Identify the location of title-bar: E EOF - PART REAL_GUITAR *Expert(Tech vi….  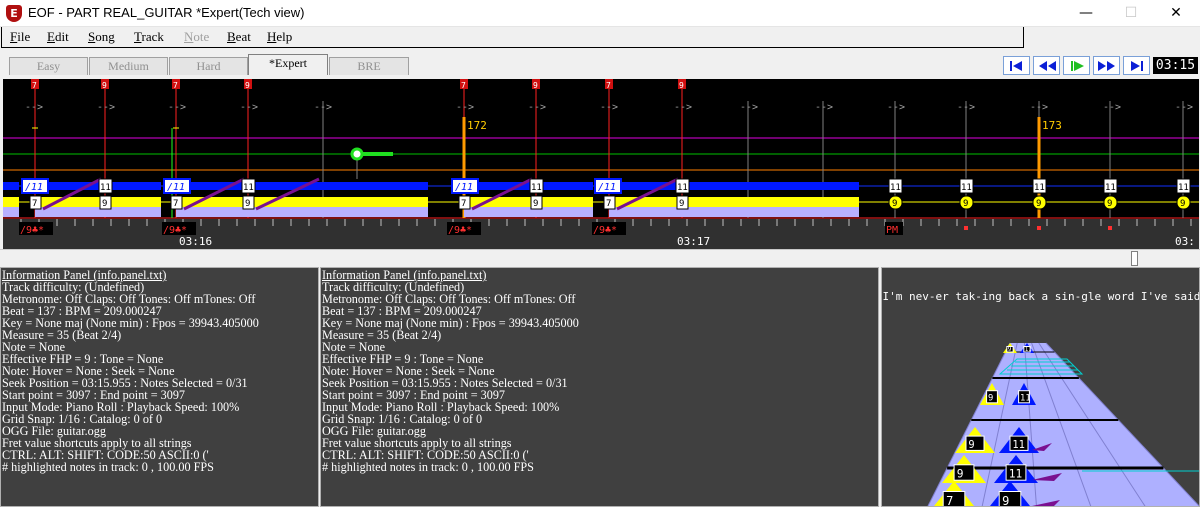
(600, 13).